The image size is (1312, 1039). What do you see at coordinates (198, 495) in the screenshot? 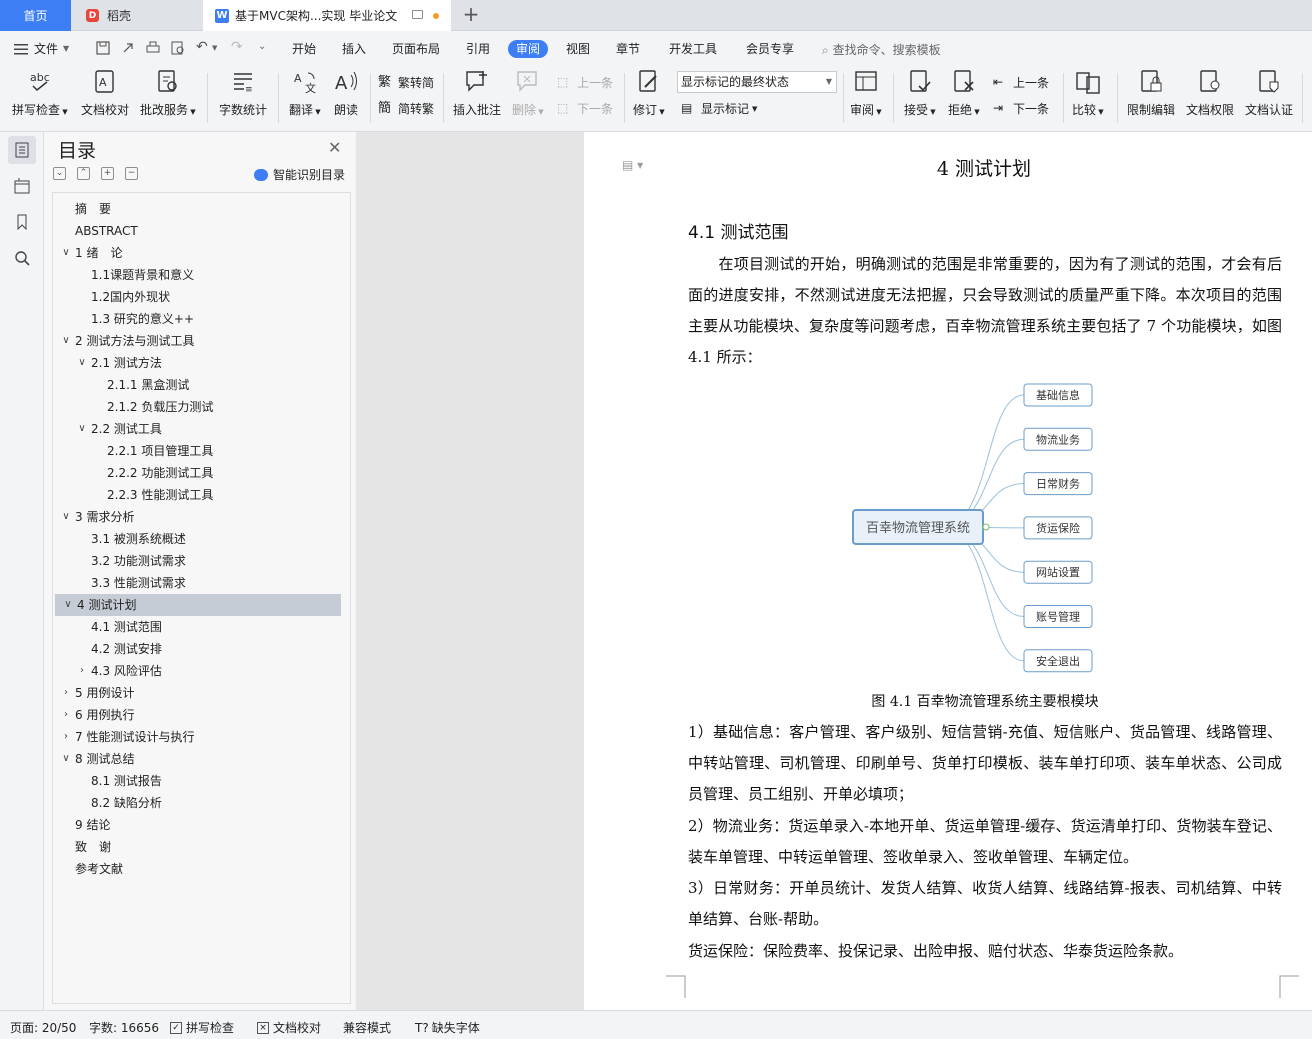
I see `toc-item: 2.2.3 性能测试工具` at bounding box center [198, 495].